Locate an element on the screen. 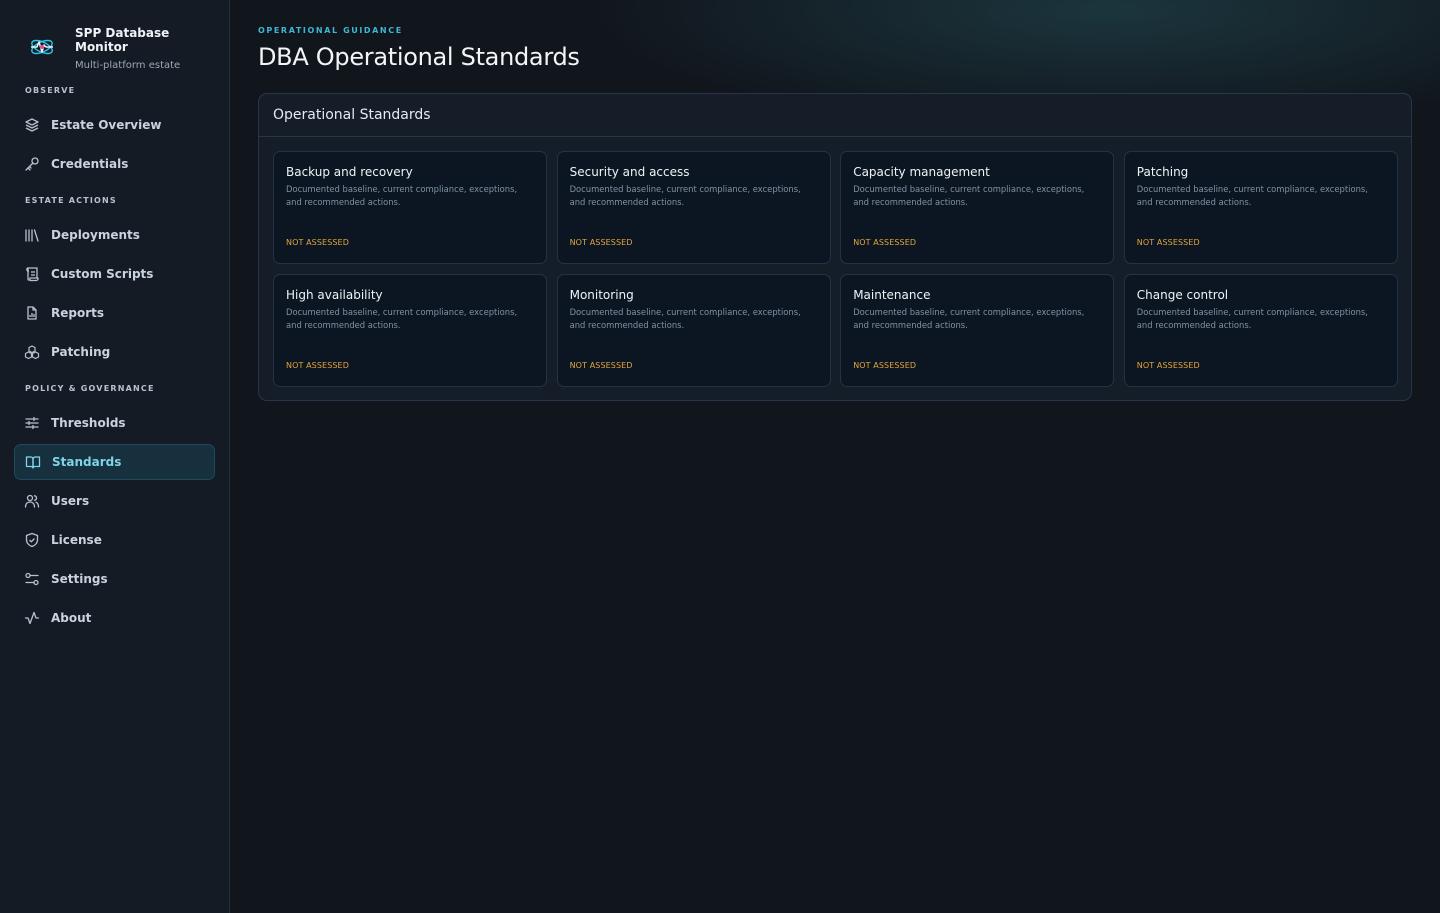 The width and height of the screenshot is (1440, 913). shield-check-icon is located at coordinates (32, 540).